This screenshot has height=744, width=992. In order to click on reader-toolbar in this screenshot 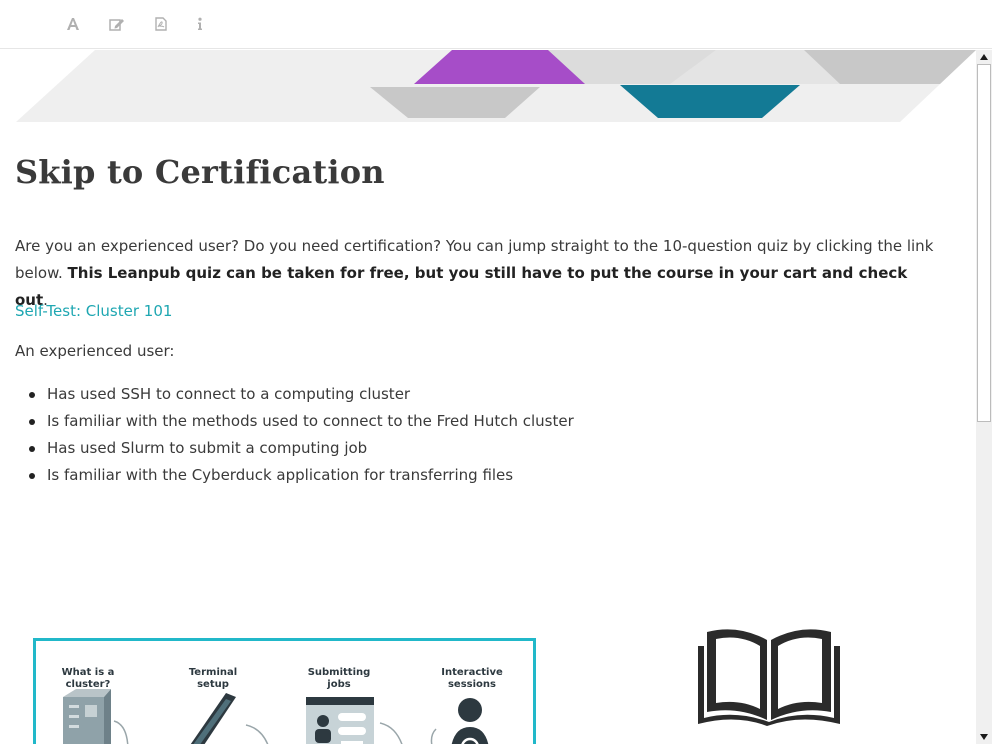, I will do `click(496, 24)`.